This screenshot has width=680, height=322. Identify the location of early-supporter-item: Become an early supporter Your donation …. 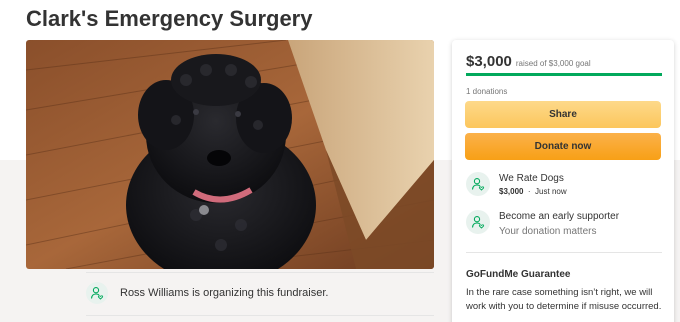
(542, 224).